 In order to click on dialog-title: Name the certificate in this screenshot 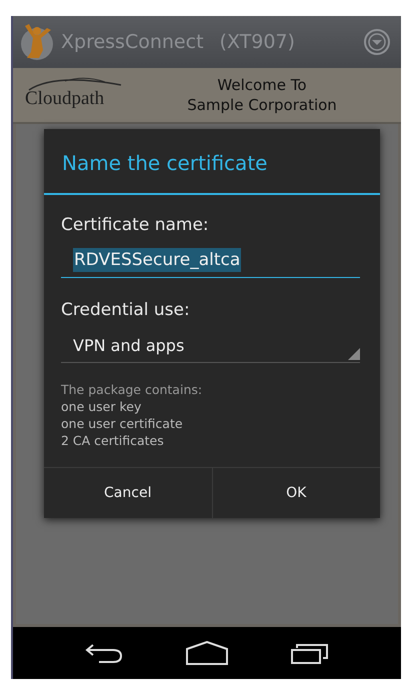, I will do `click(212, 162)`.